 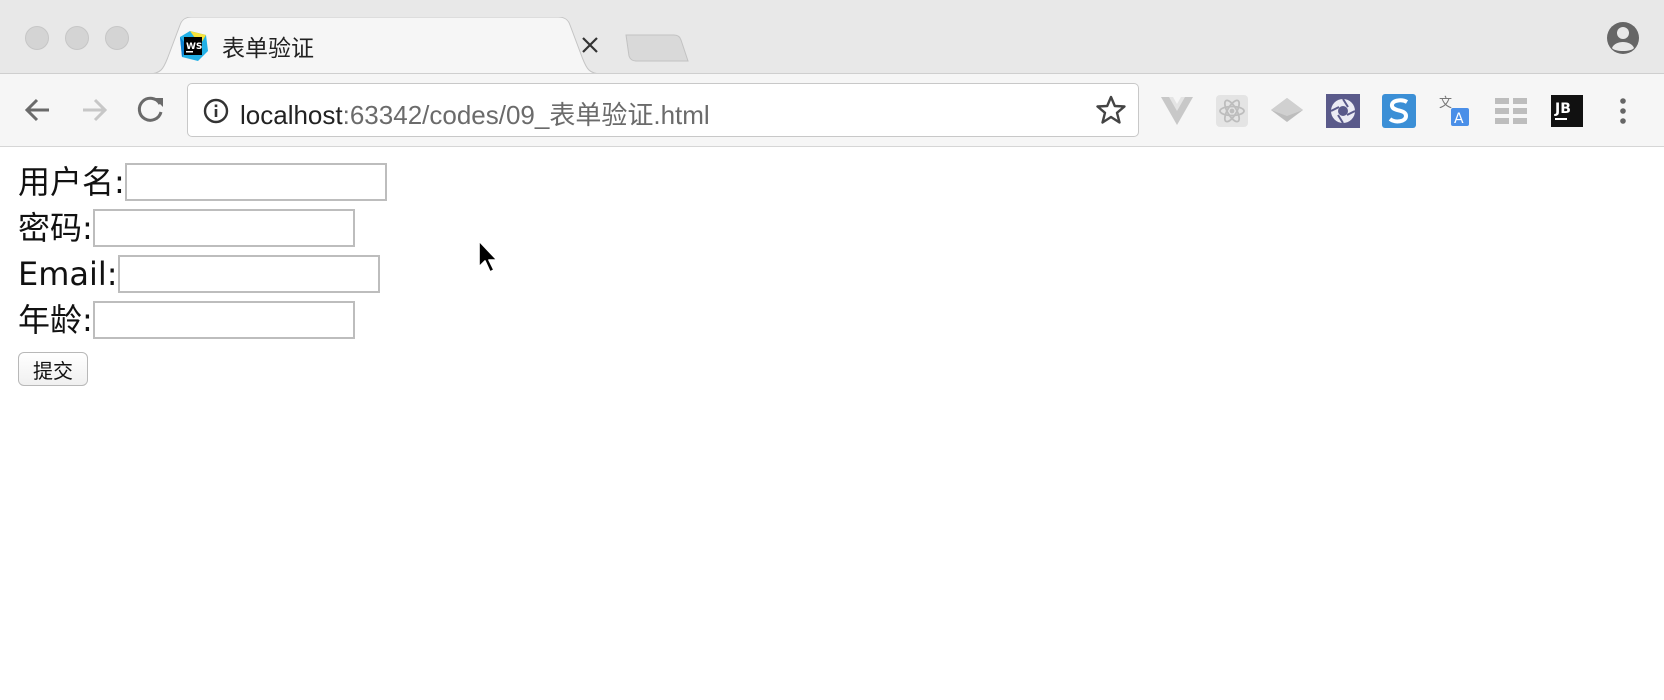 I want to click on email-input, so click(x=248, y=274).